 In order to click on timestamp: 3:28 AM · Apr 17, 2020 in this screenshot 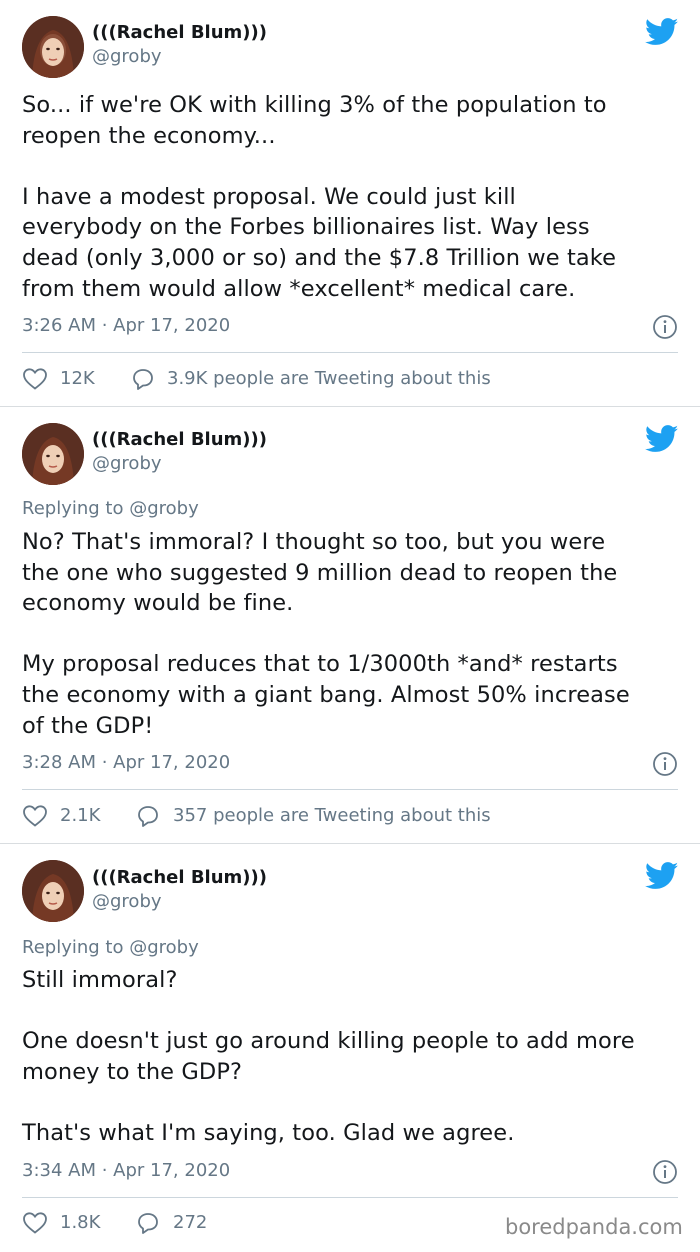, I will do `click(126, 762)`.